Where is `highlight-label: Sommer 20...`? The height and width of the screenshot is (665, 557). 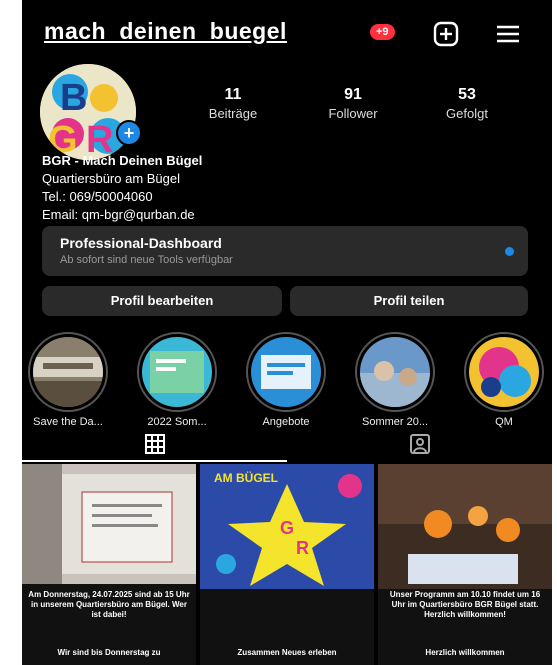 highlight-label: Sommer 20... is located at coordinates (395, 422).